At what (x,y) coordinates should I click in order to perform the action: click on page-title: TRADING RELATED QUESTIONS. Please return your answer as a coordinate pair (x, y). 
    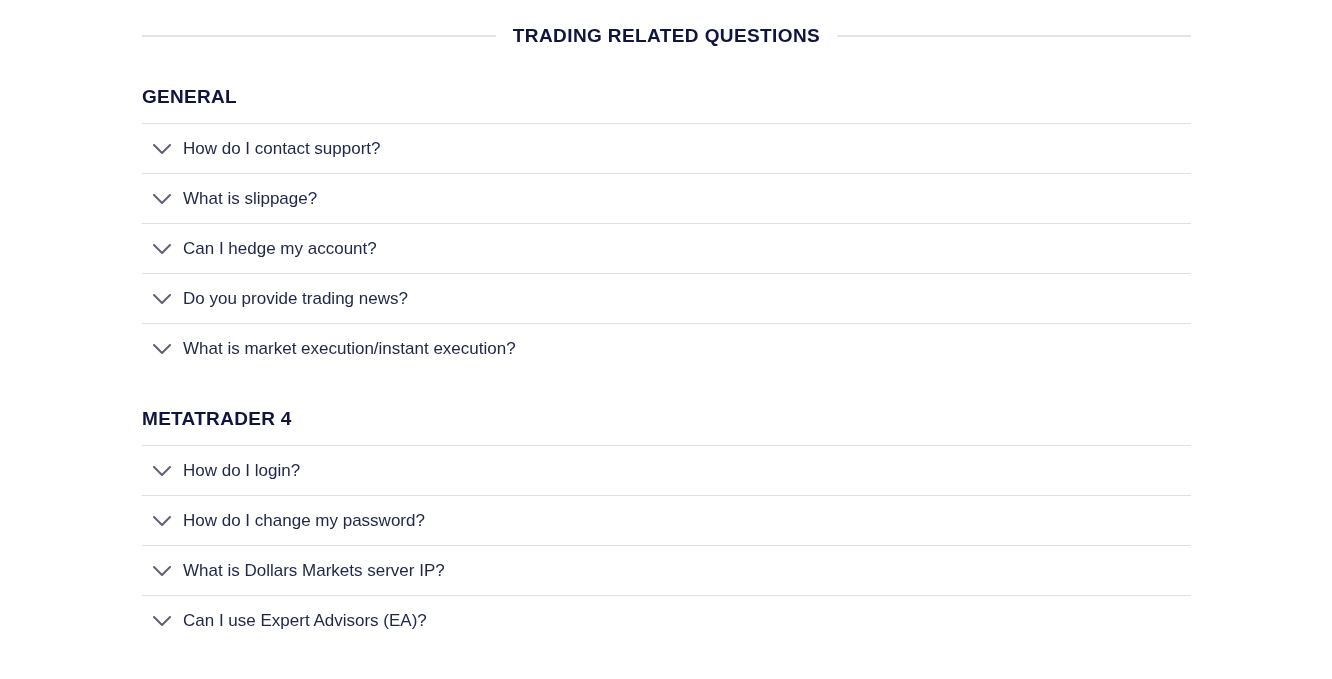
    Looking at the image, I should click on (666, 36).